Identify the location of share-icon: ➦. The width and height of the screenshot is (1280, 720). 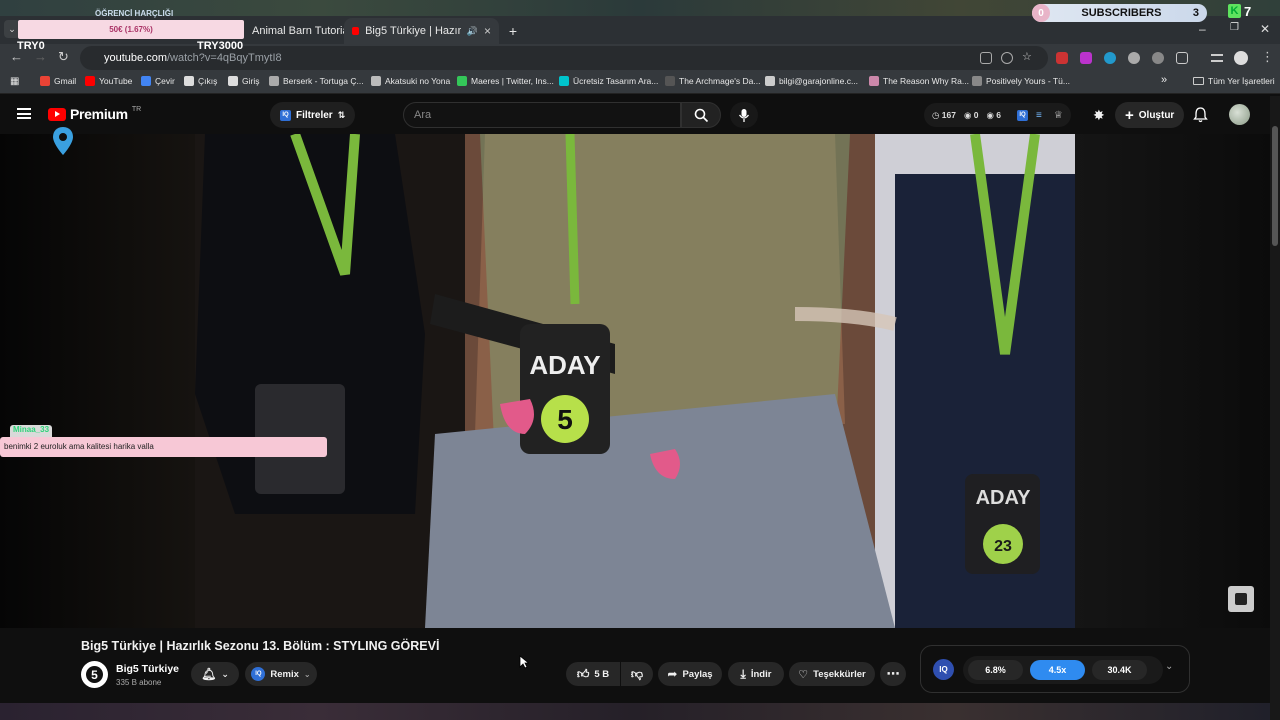
(672, 674).